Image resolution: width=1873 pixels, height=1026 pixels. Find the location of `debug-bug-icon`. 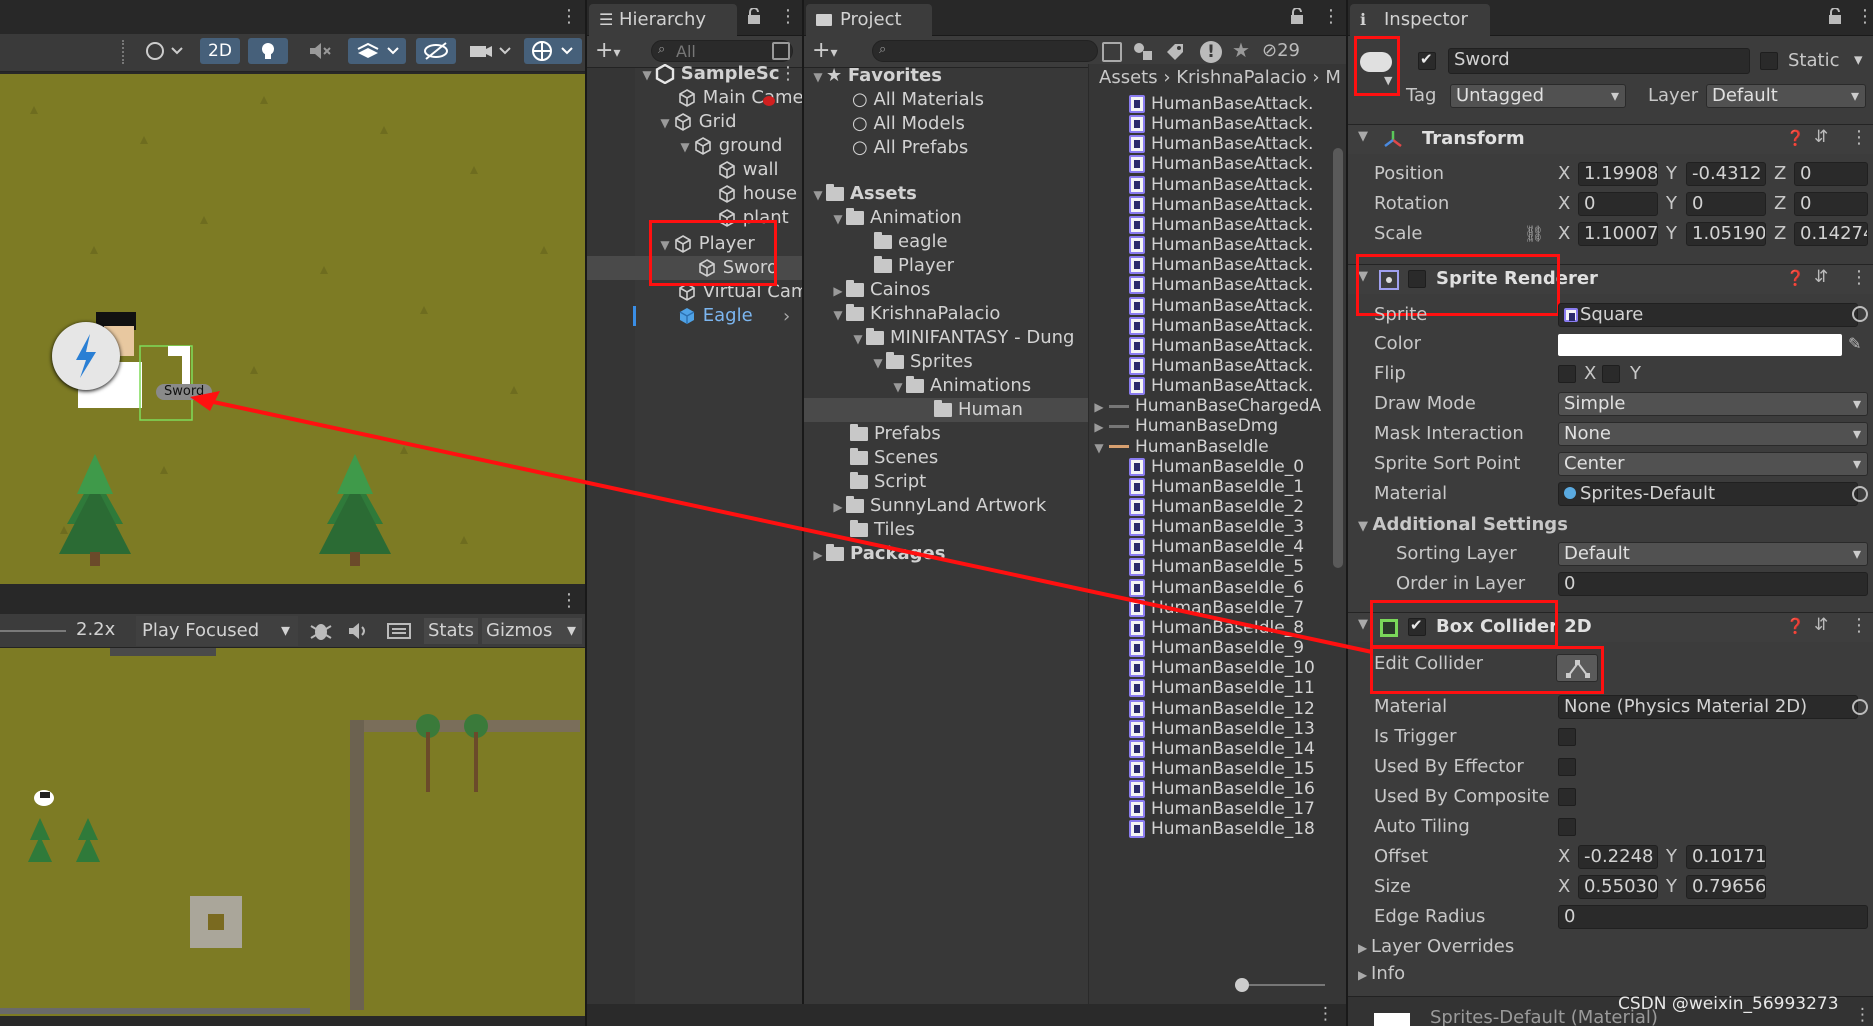

debug-bug-icon is located at coordinates (321, 631).